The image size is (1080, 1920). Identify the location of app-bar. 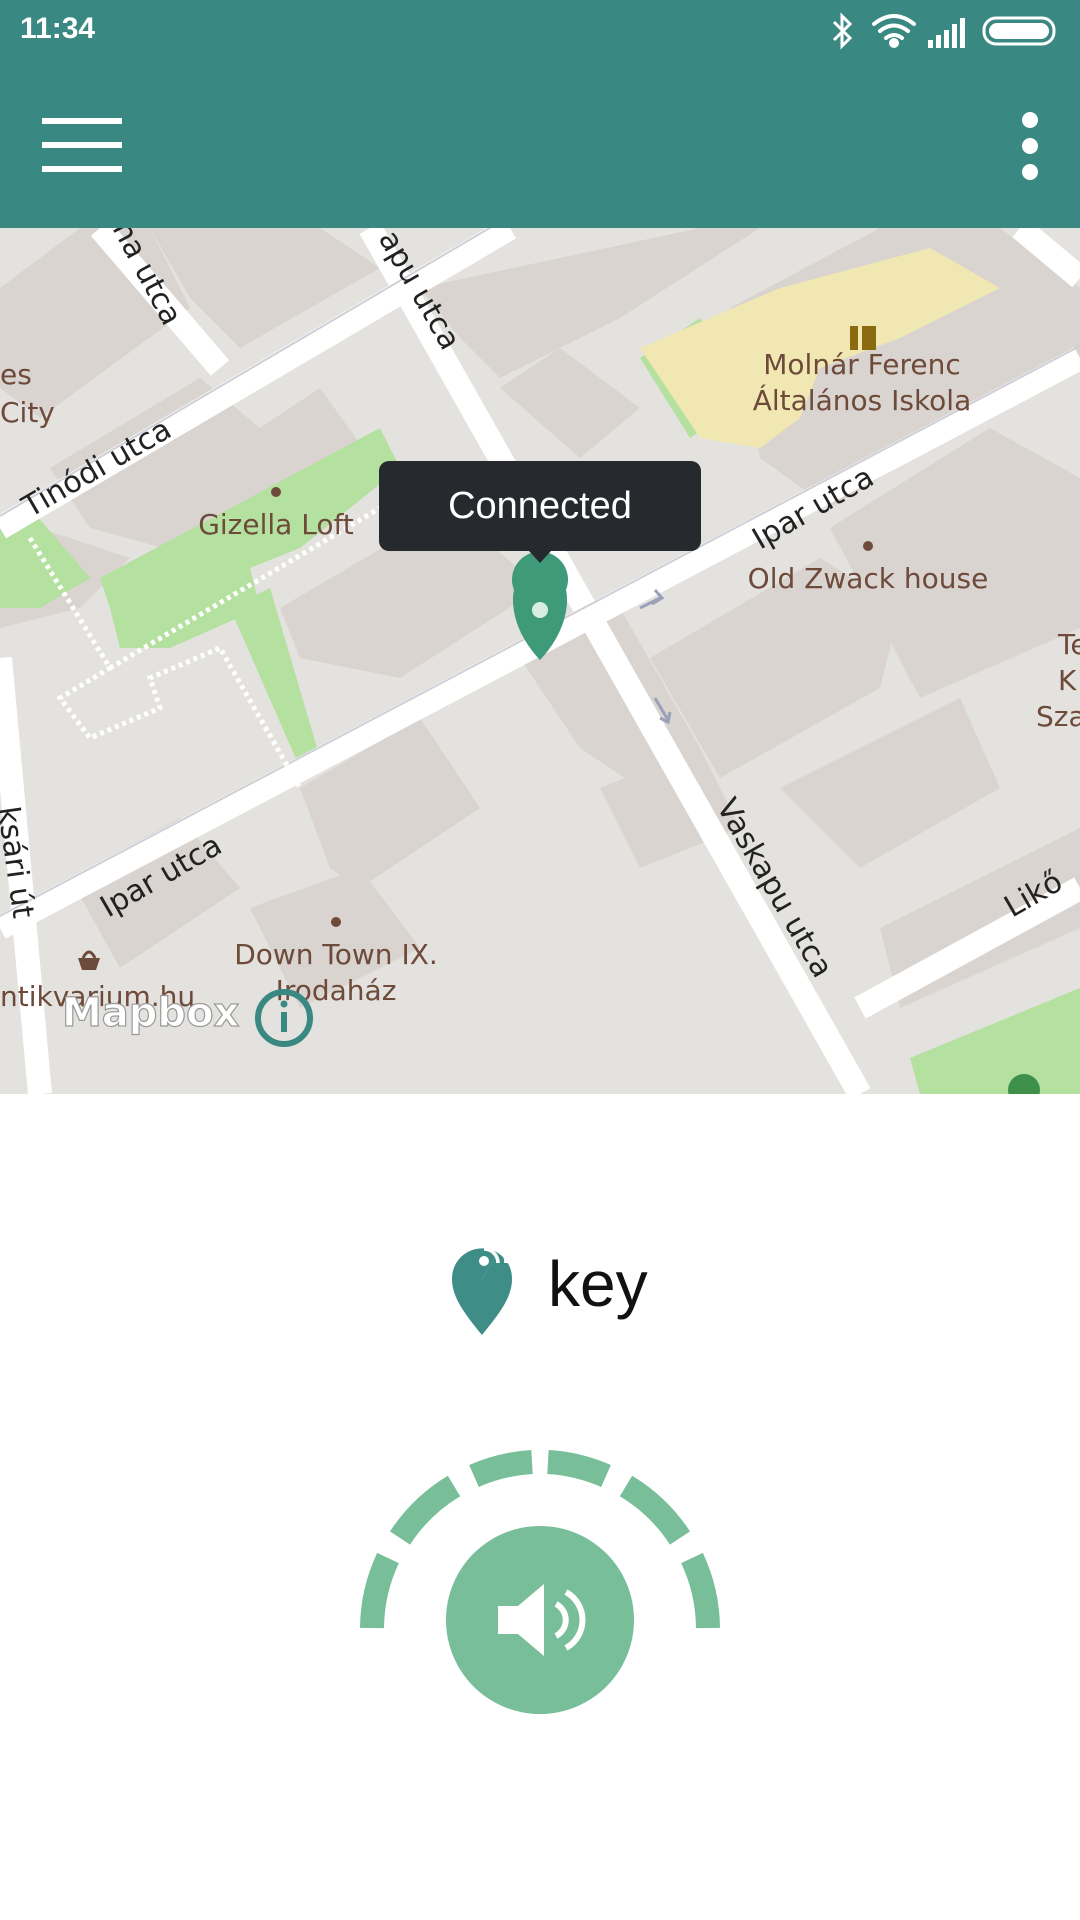
(540, 145).